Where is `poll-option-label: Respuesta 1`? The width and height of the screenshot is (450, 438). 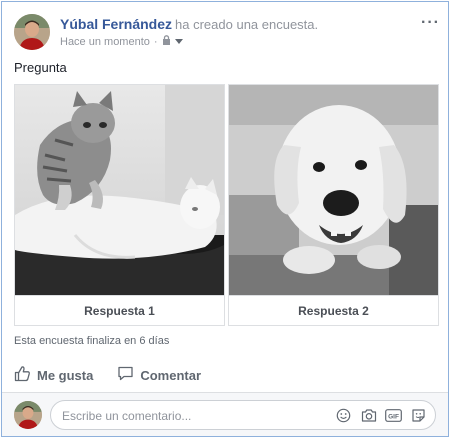 poll-option-label: Respuesta 1 is located at coordinates (119, 310).